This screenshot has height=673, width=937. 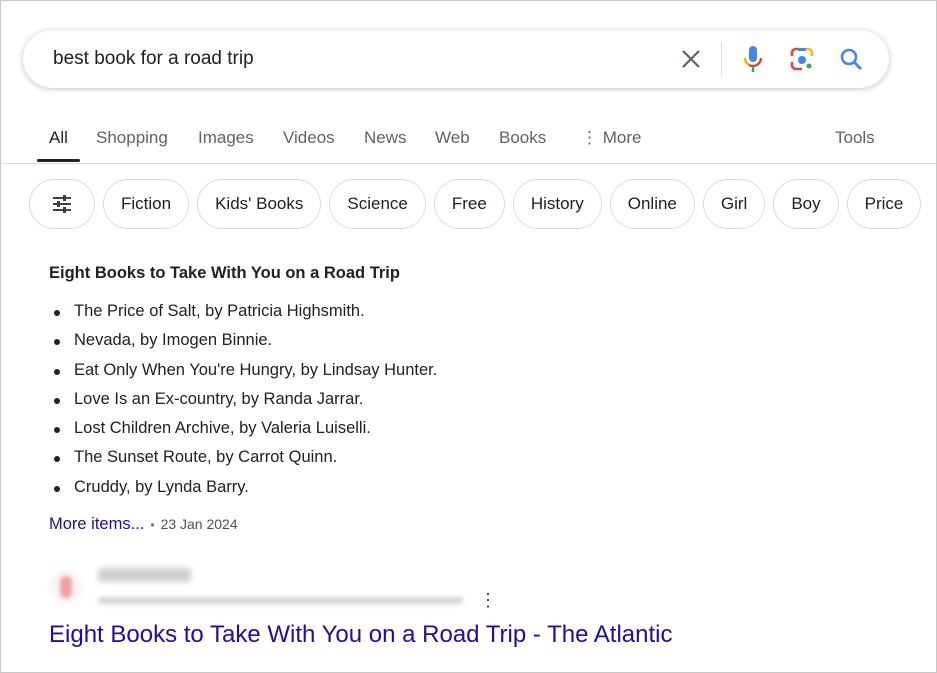 What do you see at coordinates (456, 59) in the screenshot?
I see `search-box: best book for a road trip` at bounding box center [456, 59].